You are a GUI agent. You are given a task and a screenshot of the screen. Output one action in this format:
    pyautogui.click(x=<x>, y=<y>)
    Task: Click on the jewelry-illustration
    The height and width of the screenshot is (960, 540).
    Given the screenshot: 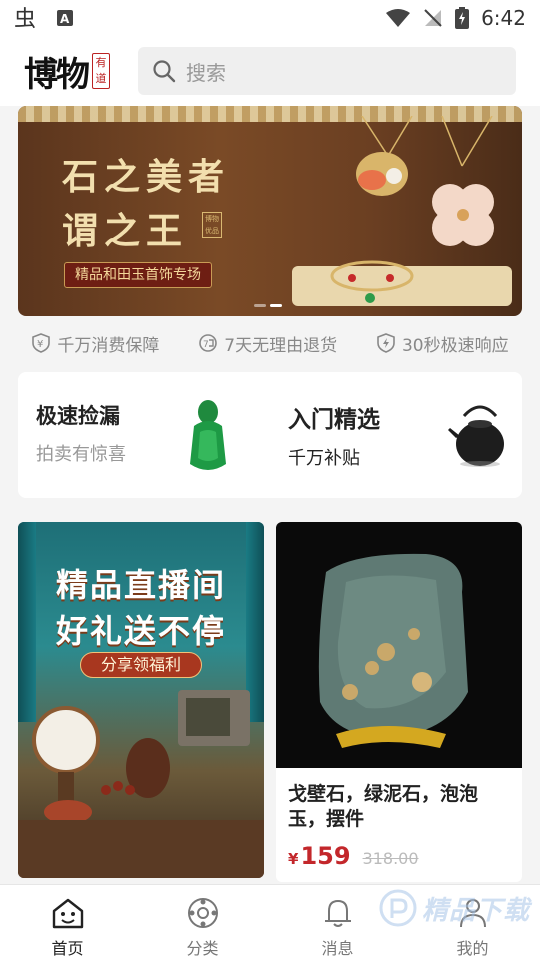 What is the action you would take?
    pyautogui.click(x=402, y=211)
    